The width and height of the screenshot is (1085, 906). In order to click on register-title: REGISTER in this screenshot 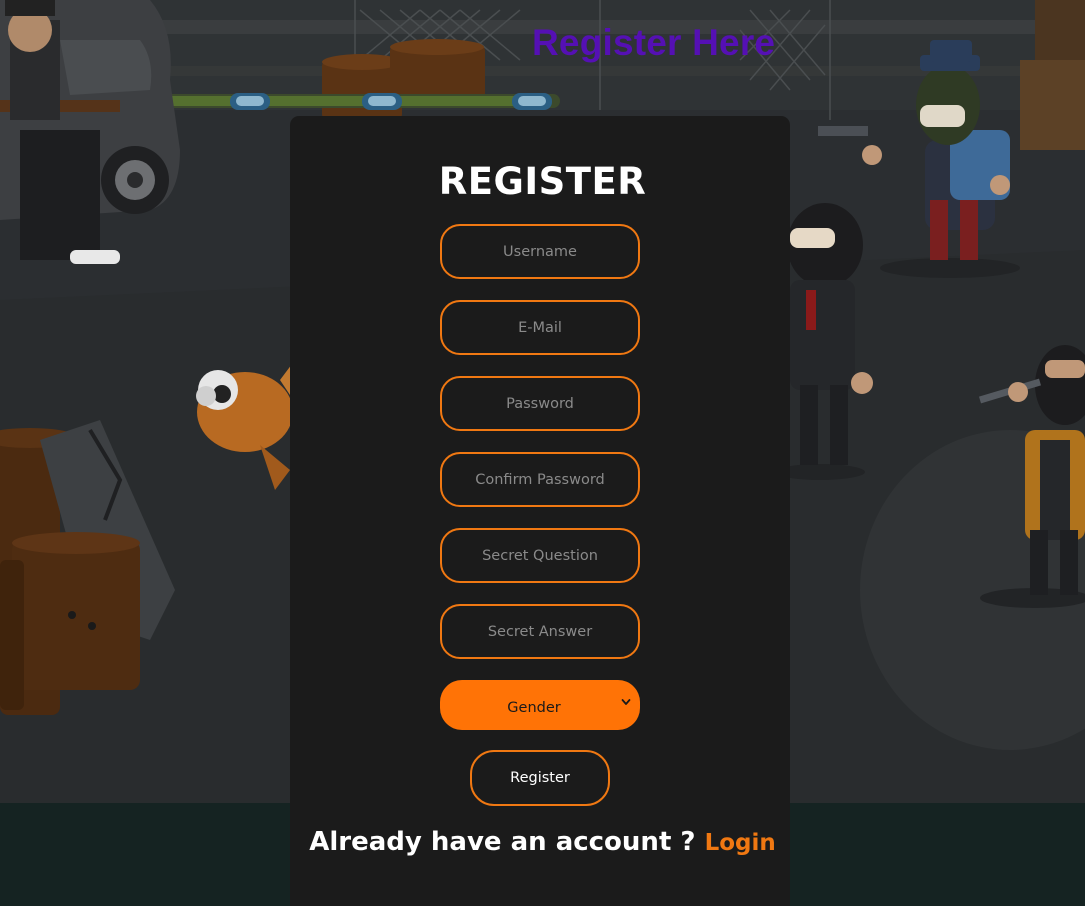, I will do `click(542, 181)`.